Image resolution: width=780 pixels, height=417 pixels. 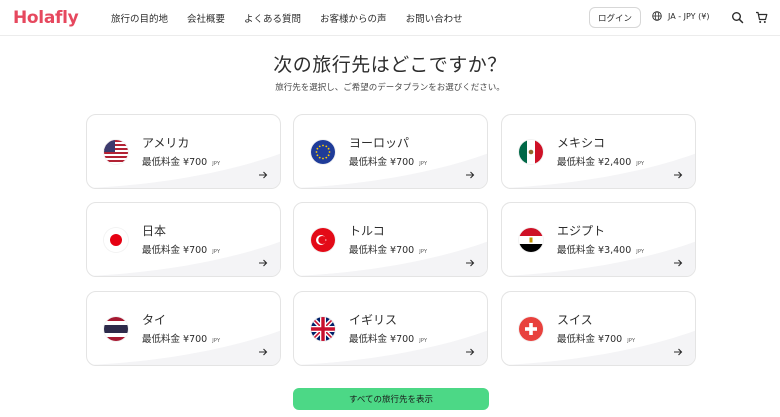 What do you see at coordinates (737, 17) in the screenshot?
I see `search-icon` at bounding box center [737, 17].